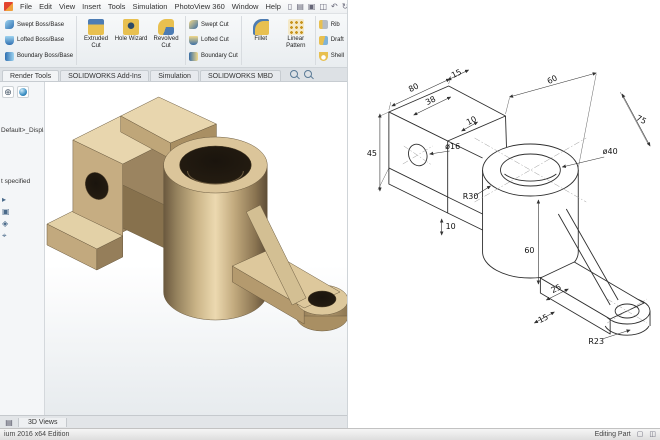  I want to click on swept-cut-button: Swept Cut, so click(213, 25).